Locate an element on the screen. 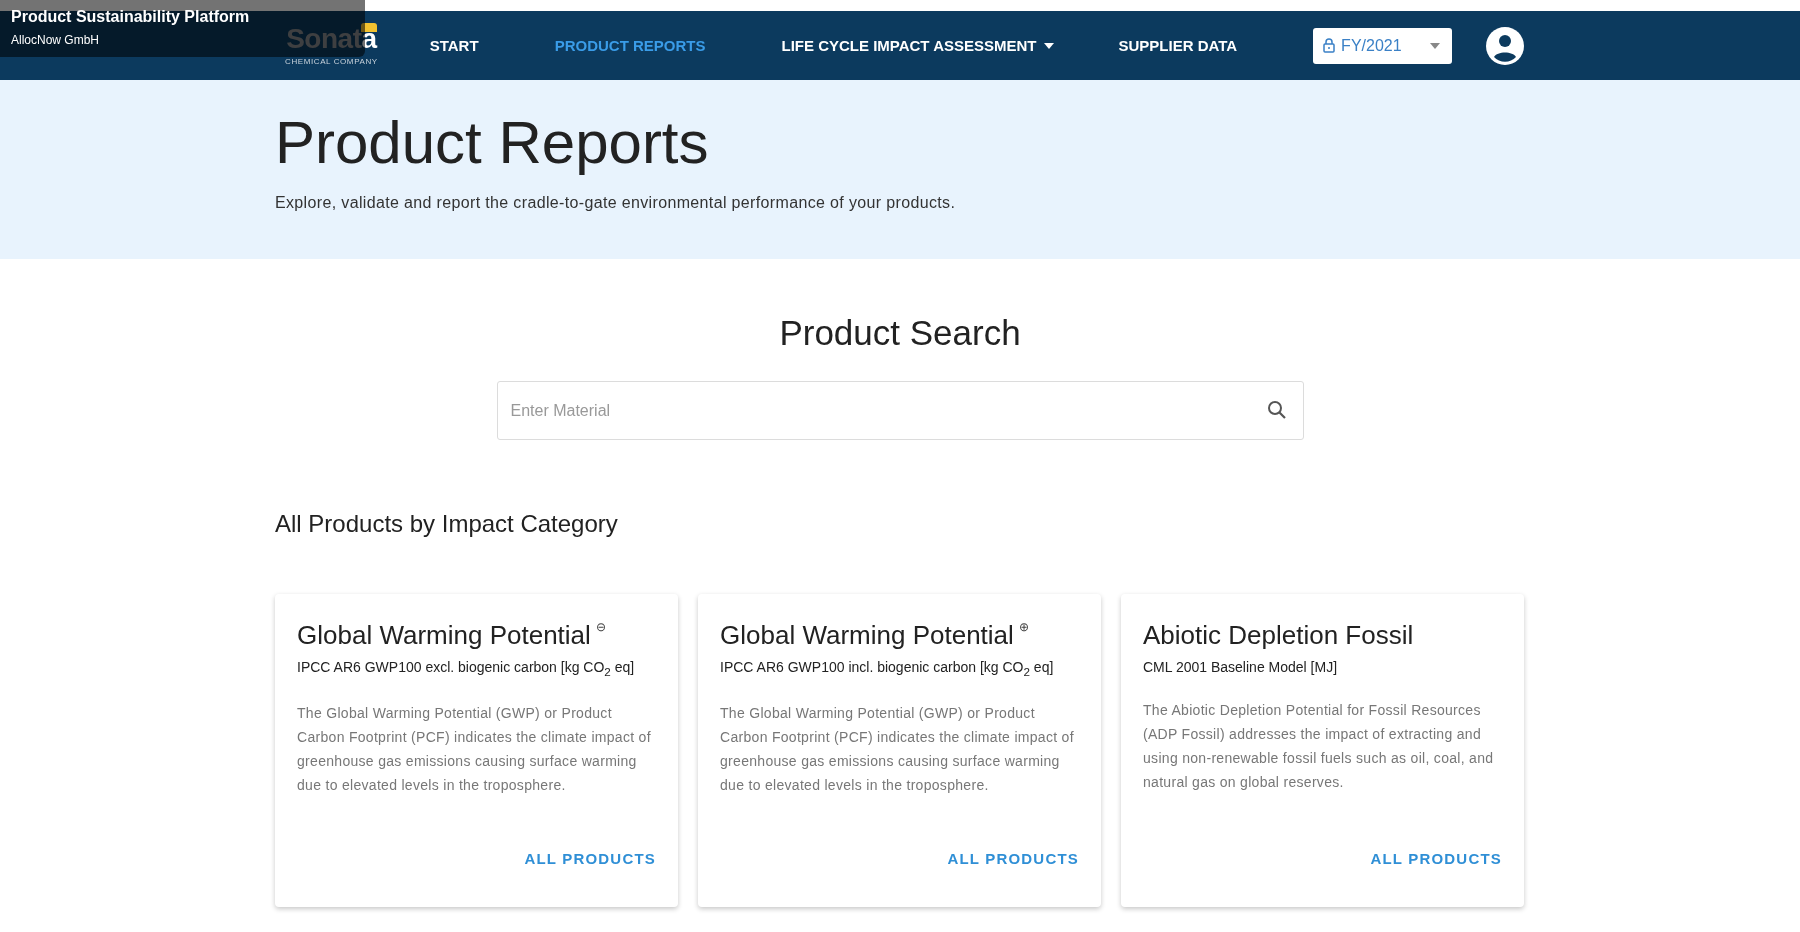 The width and height of the screenshot is (1800, 932). nav-link: PRODUCT REPORTS is located at coordinates (630, 45).